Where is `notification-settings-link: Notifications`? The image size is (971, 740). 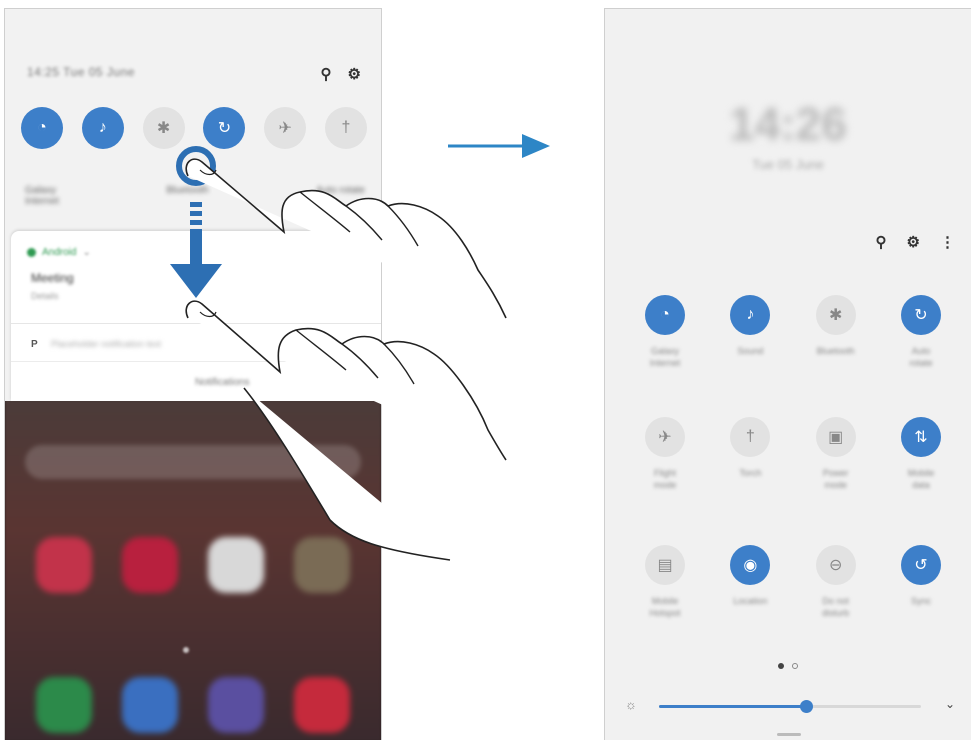
notification-settings-link: Notifications is located at coordinates (222, 382).